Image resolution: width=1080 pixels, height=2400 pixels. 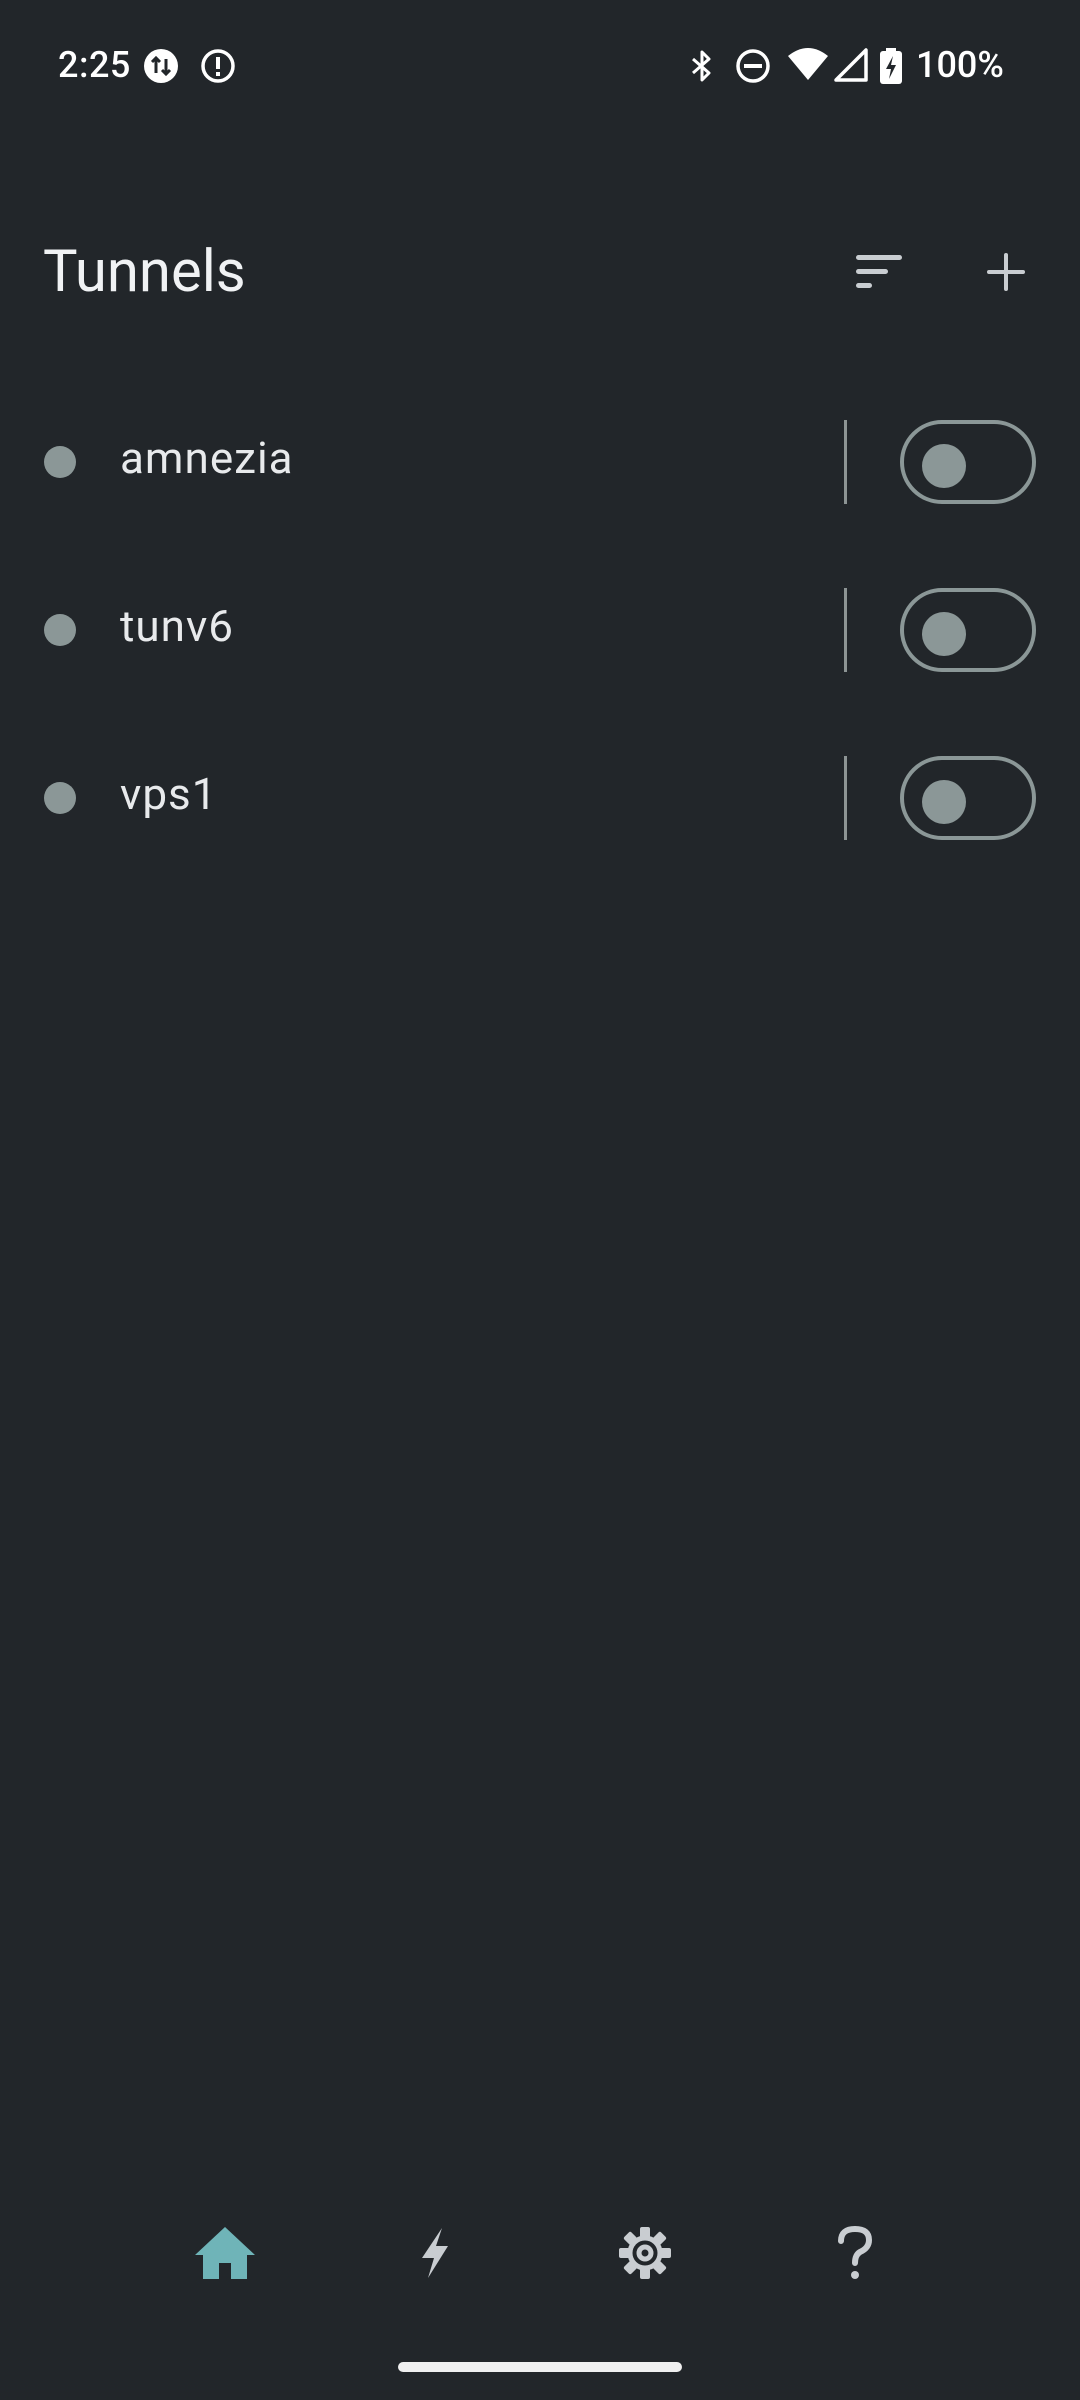 What do you see at coordinates (177, 626) in the screenshot?
I see `tunnel-name: tunv6` at bounding box center [177, 626].